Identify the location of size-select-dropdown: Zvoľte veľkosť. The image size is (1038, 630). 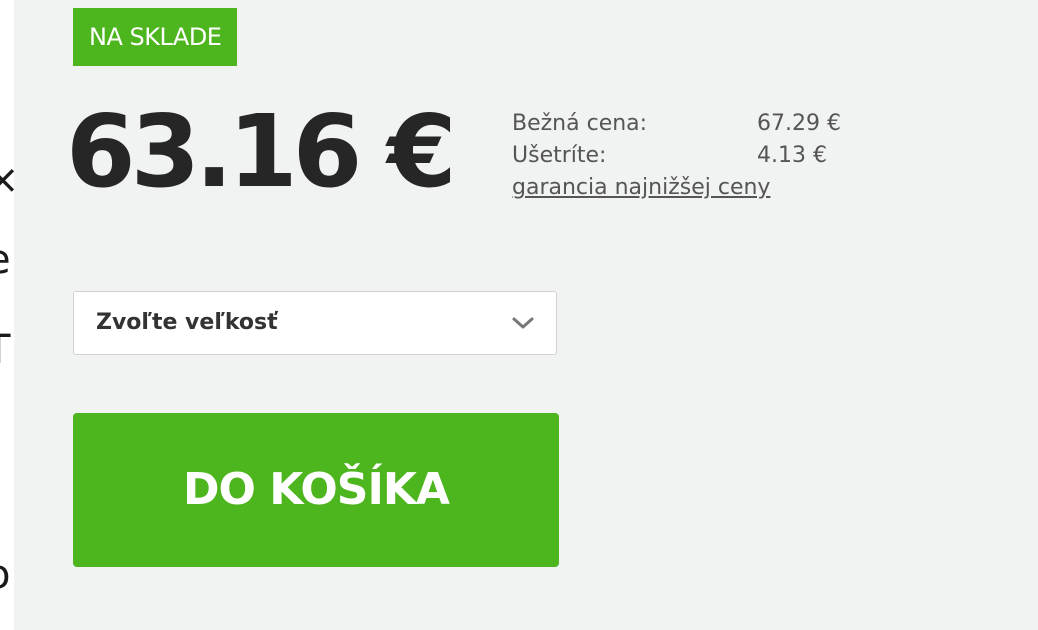
(315, 323).